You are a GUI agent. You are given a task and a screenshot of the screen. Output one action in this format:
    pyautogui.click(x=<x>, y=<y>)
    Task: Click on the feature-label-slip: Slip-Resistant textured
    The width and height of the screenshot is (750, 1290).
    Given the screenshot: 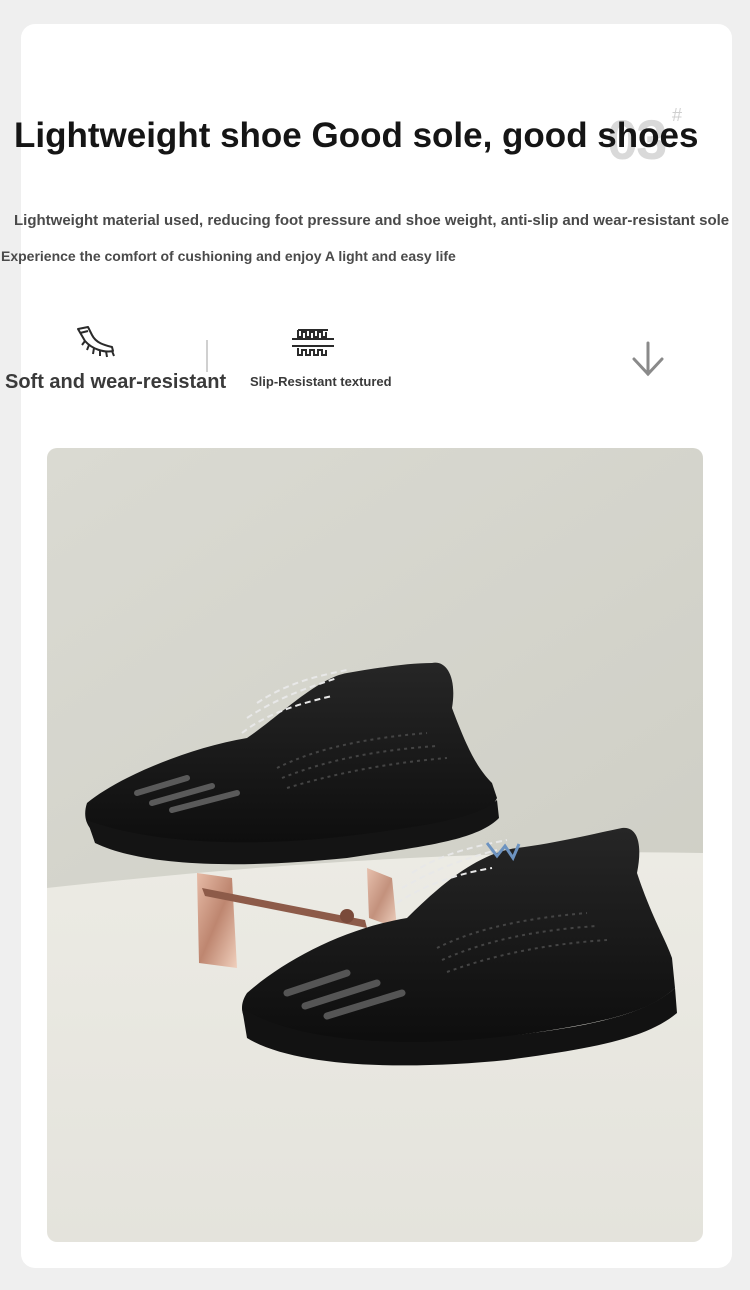 What is the action you would take?
    pyautogui.click(x=321, y=381)
    